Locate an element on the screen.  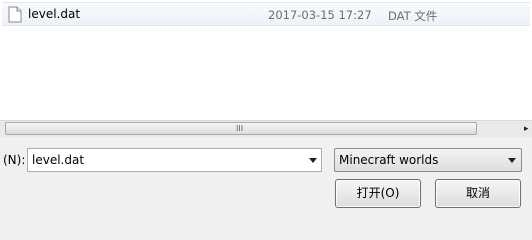
scrollbar-grip-icon: III is located at coordinates (240, 128).